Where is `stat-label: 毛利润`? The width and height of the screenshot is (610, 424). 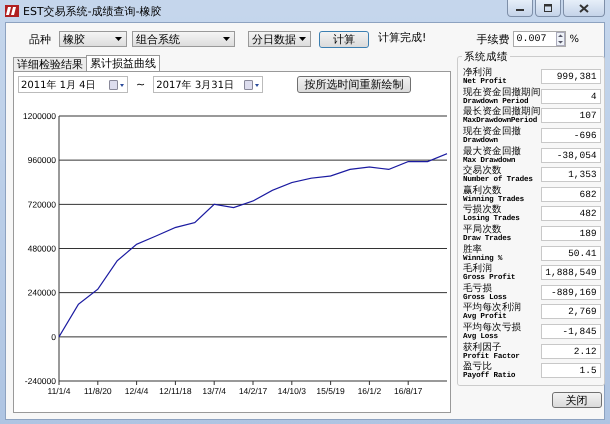
stat-label: 毛利润 is located at coordinates (477, 268).